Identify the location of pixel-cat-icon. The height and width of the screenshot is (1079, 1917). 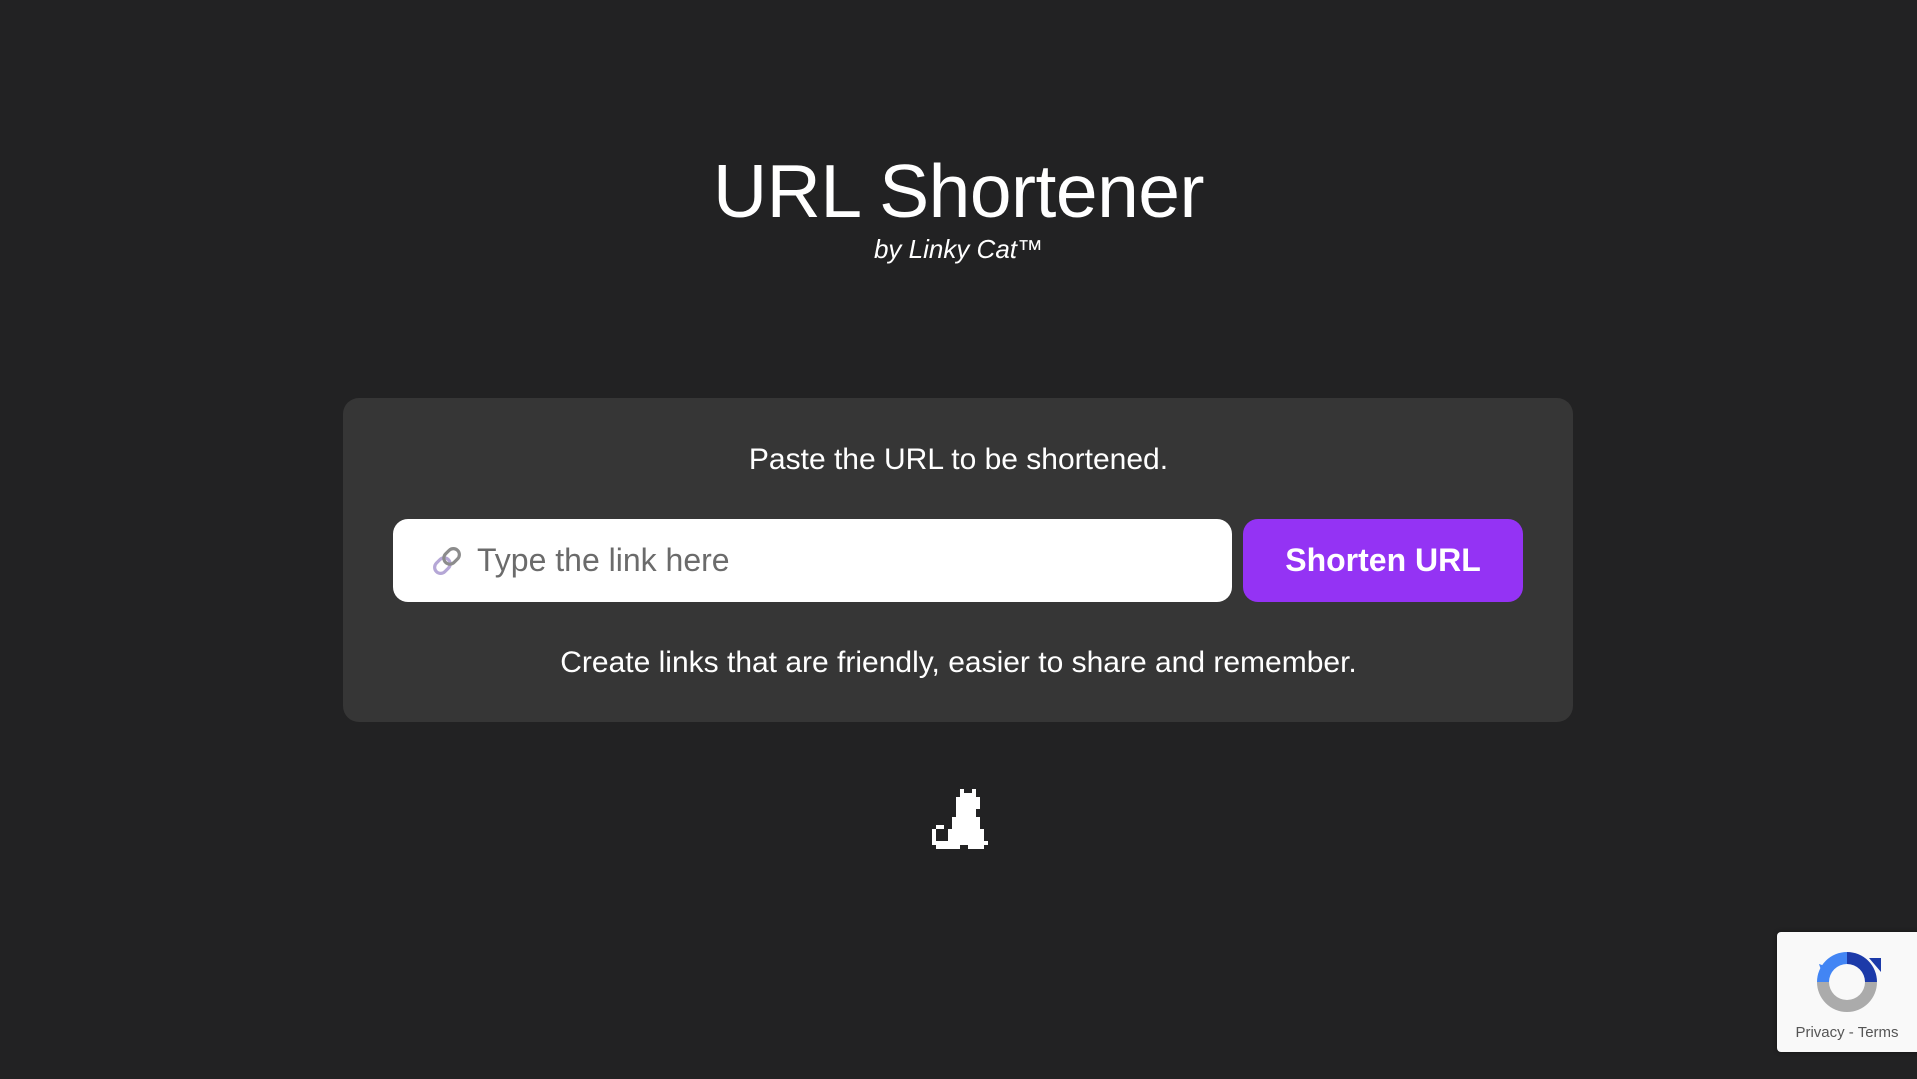
(960, 819).